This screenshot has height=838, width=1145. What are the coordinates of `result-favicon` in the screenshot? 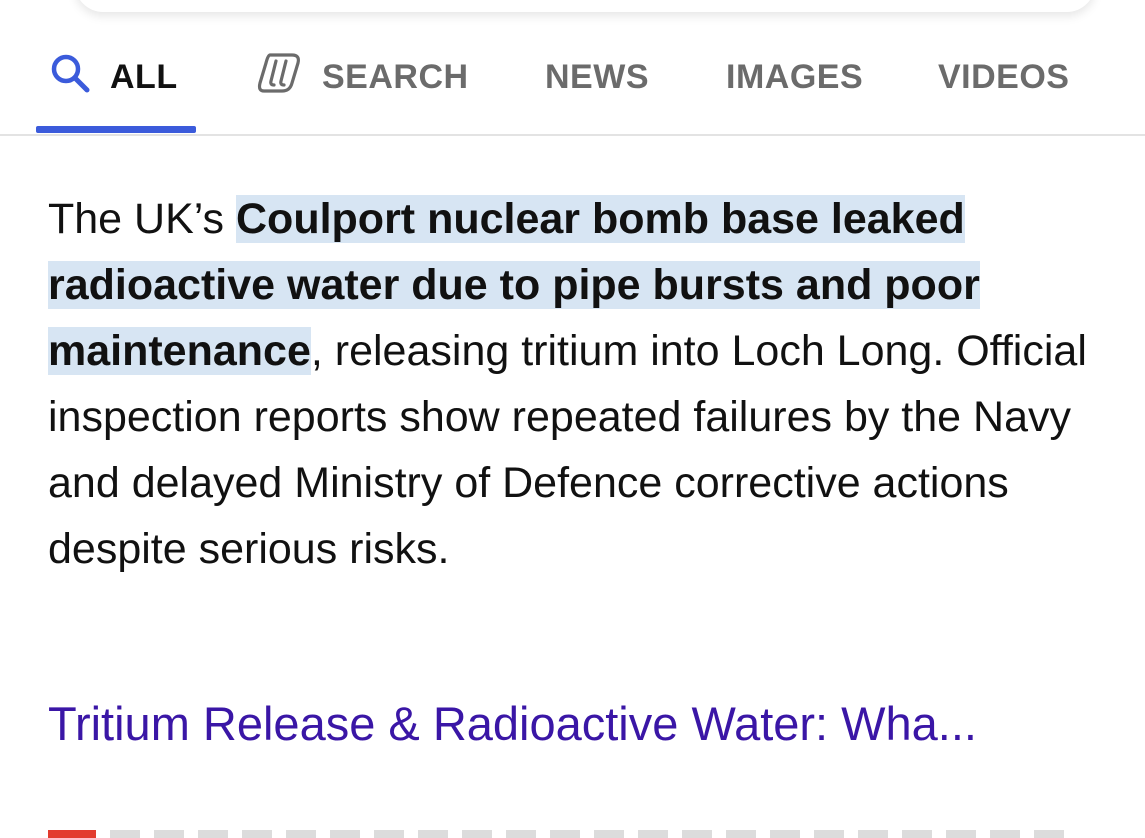 It's located at (72, 834).